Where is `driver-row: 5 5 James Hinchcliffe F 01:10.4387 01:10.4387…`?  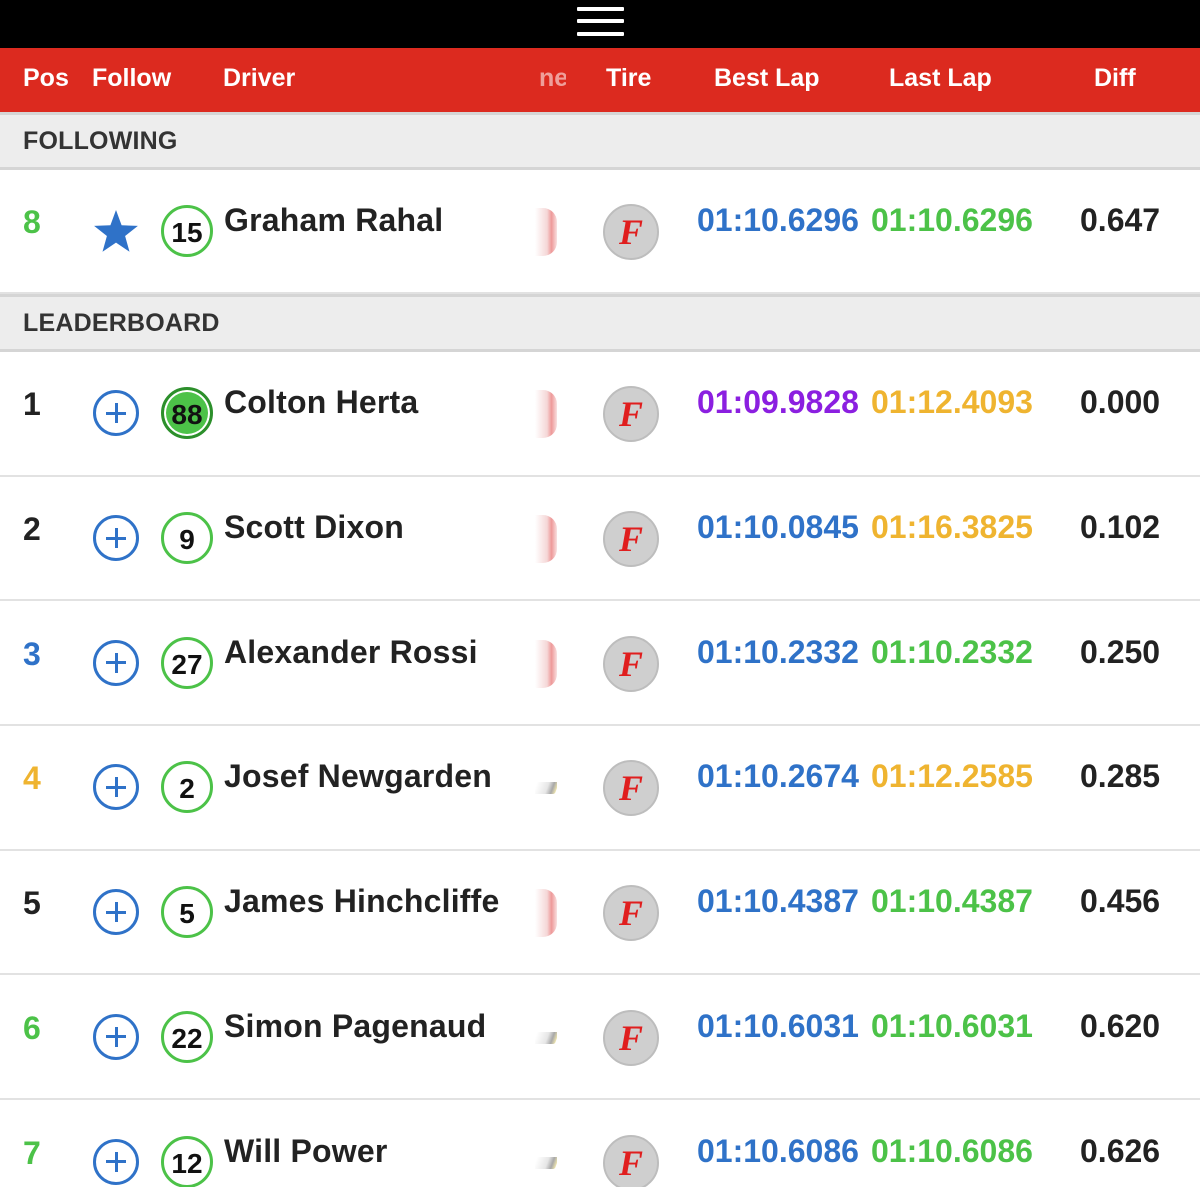
driver-row: 5 5 James Hinchcliffe F 01:10.4387 01:10.4387… is located at coordinates (600, 913).